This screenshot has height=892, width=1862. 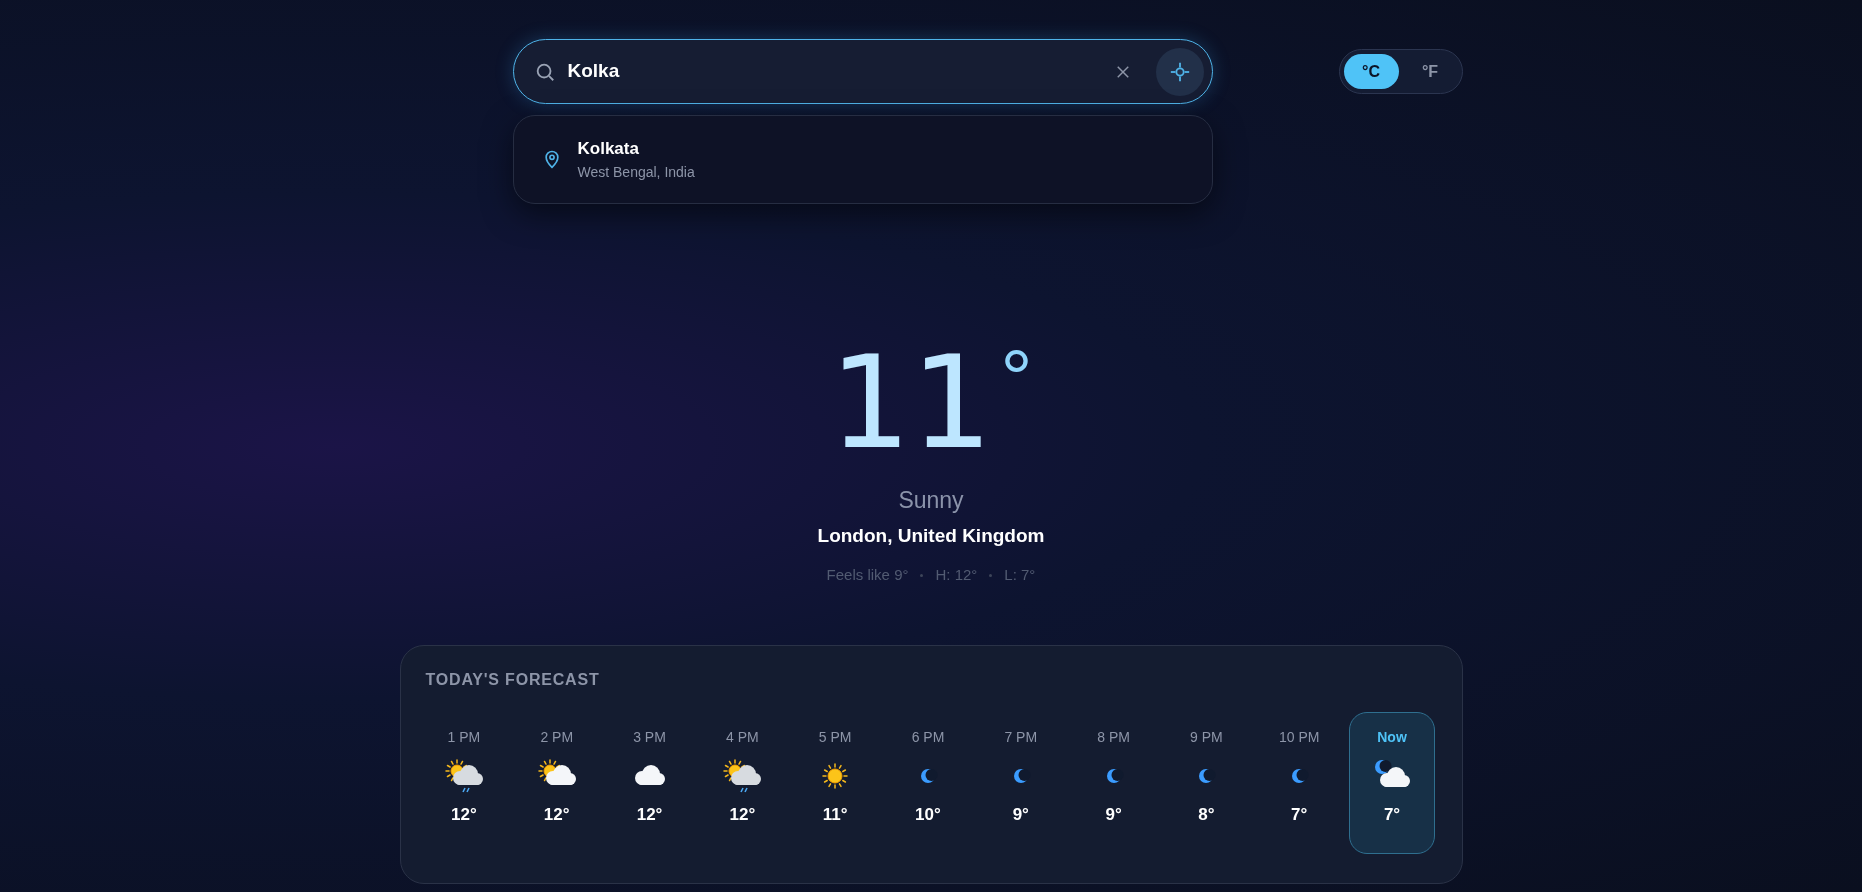 I want to click on unit-option: °F, so click(x=1430, y=71).